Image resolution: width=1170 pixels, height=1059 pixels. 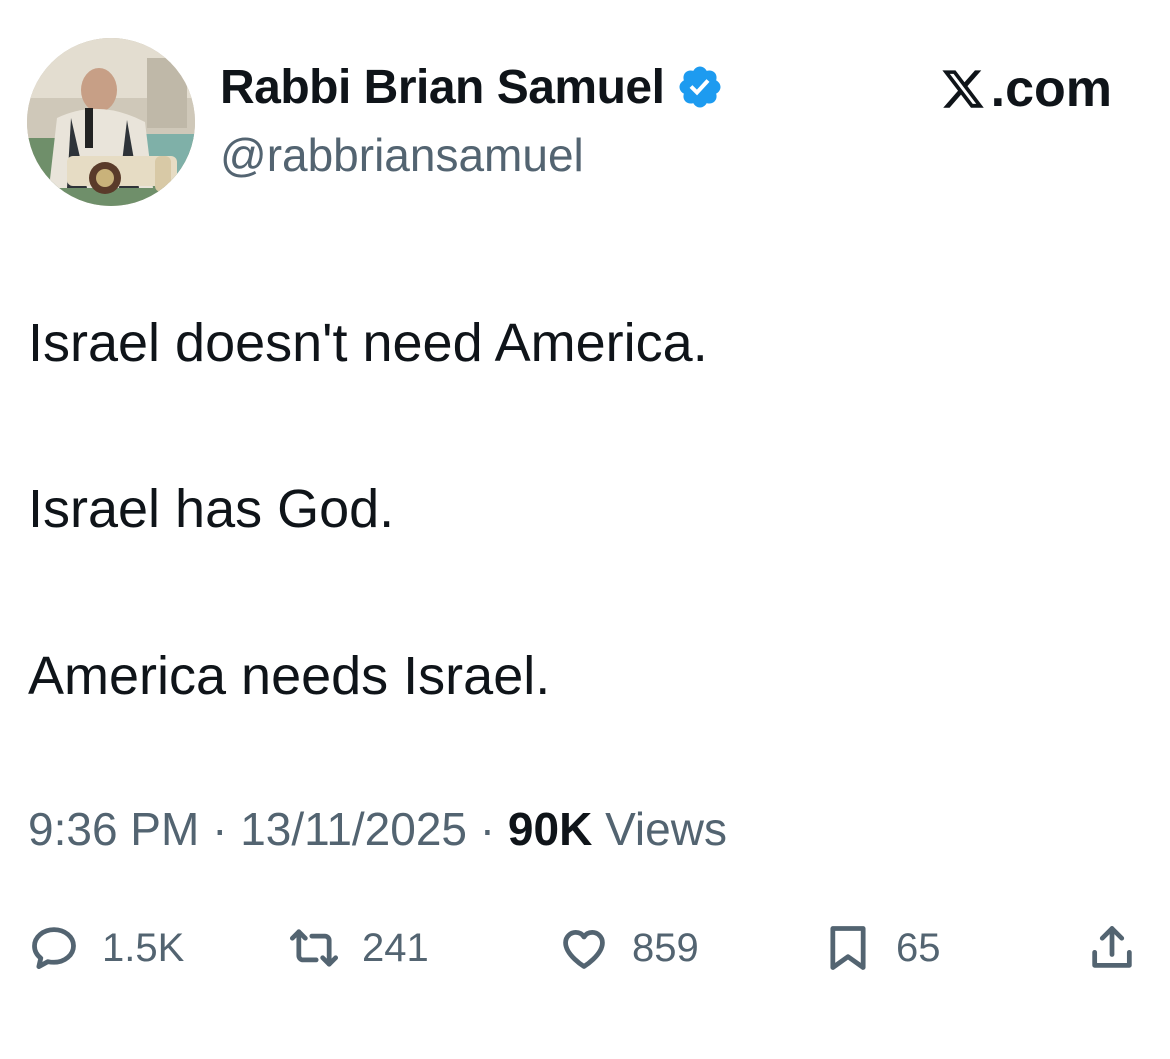 What do you see at coordinates (289, 676) in the screenshot?
I see `tweet-text-line-3: America needs Israel.` at bounding box center [289, 676].